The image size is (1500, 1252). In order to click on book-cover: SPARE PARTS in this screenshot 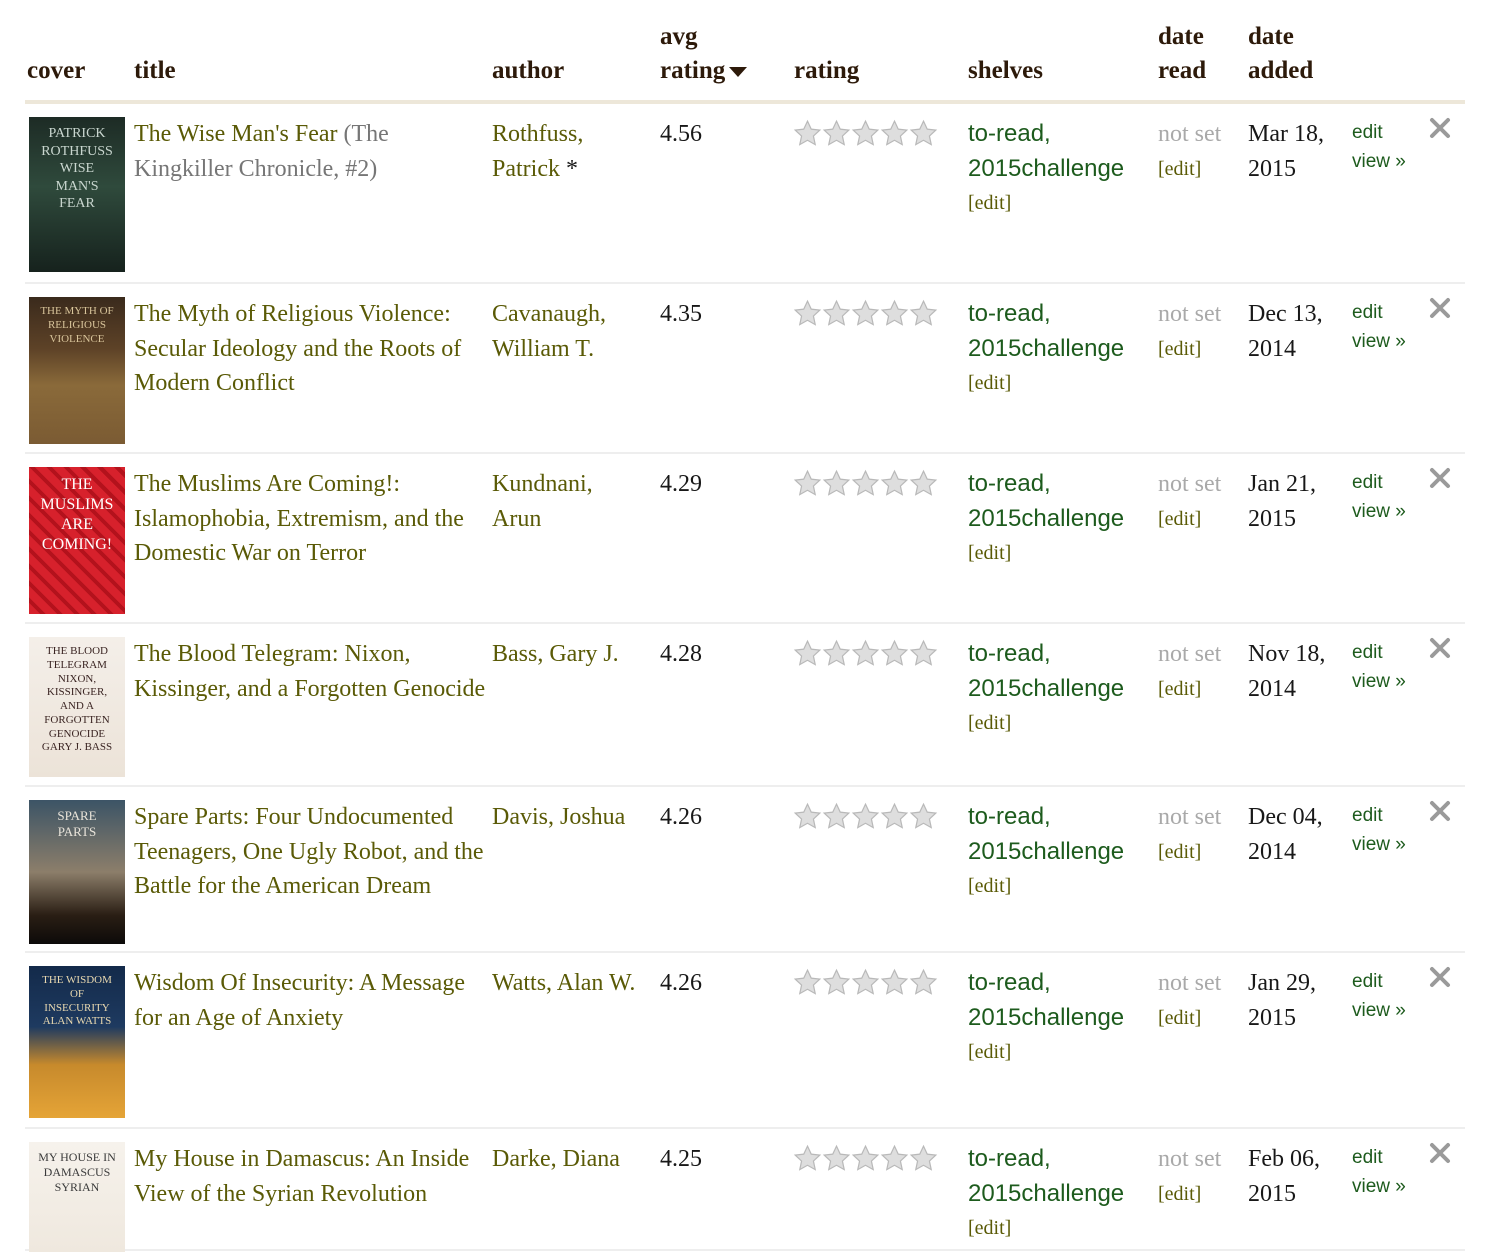, I will do `click(77, 872)`.